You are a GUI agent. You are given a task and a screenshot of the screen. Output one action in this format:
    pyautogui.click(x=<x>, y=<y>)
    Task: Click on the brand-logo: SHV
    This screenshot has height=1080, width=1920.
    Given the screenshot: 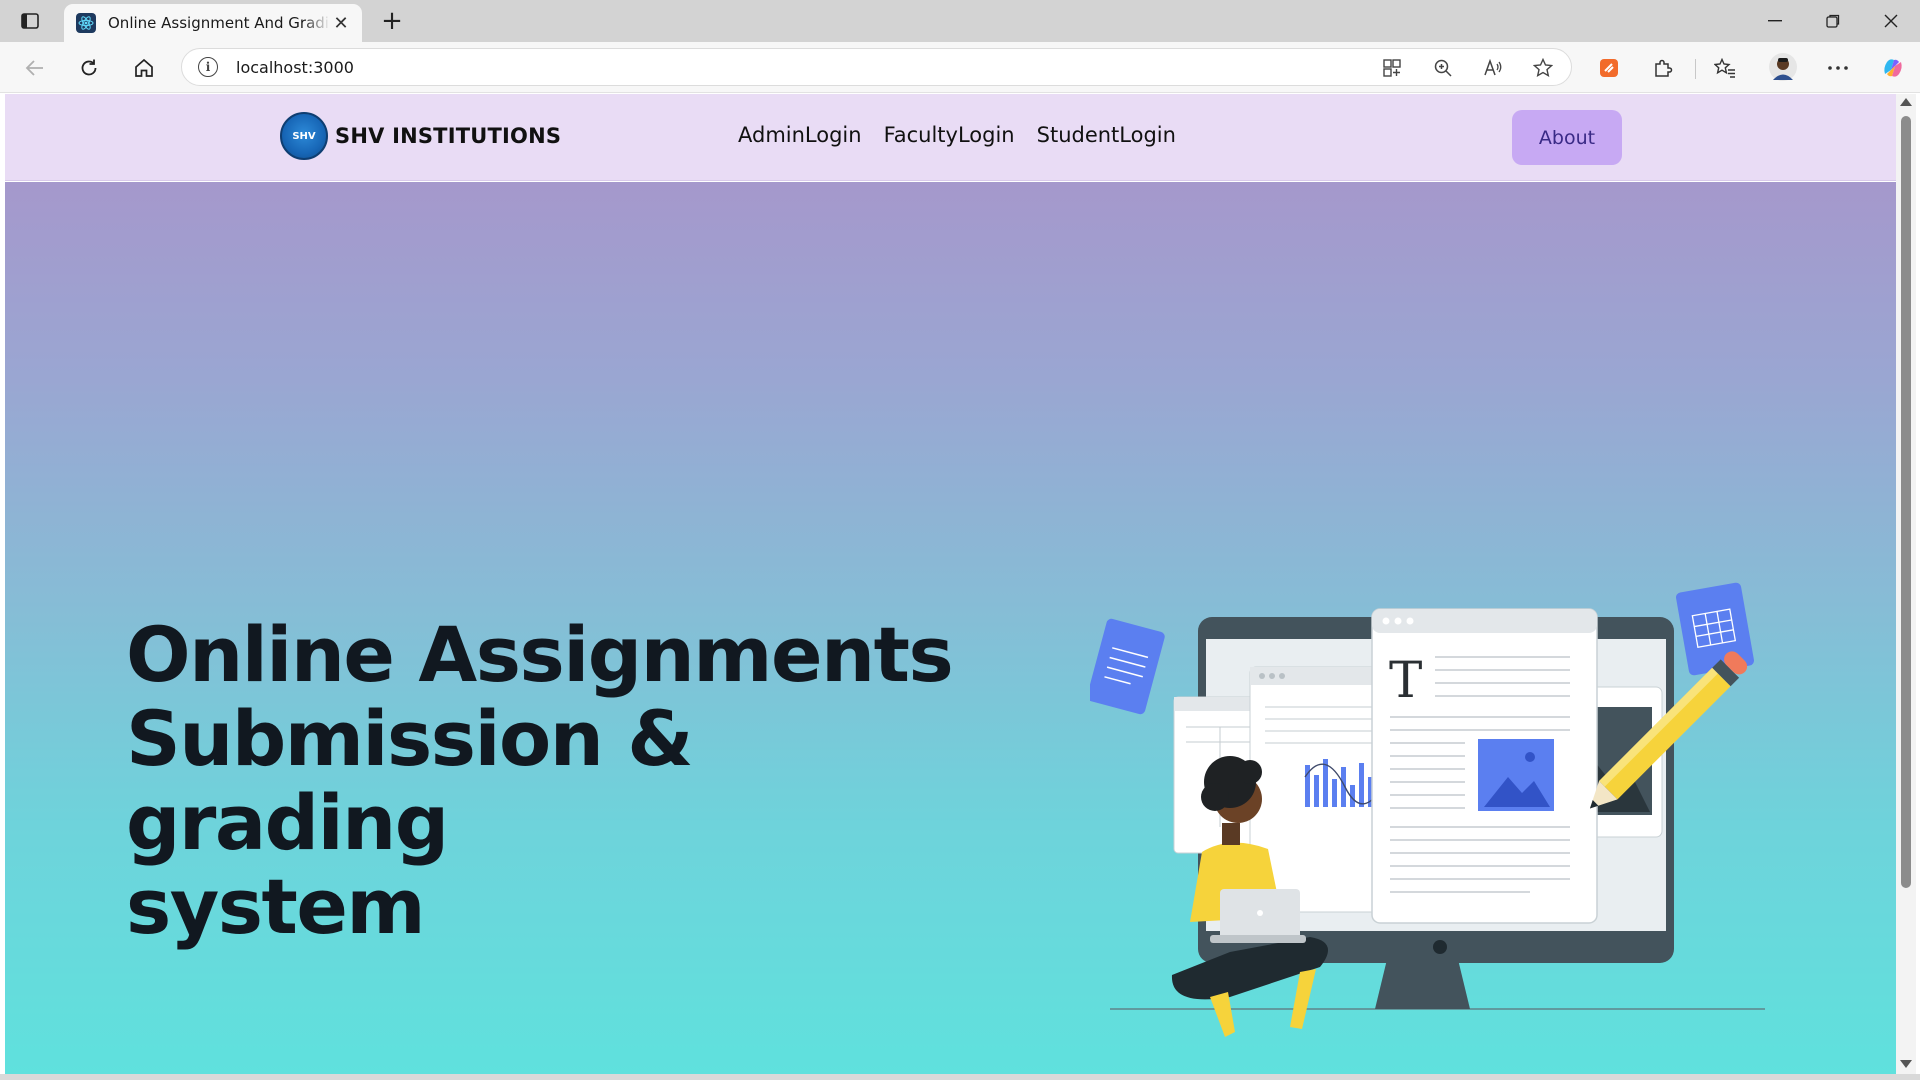 What is the action you would take?
    pyautogui.click(x=304, y=136)
    